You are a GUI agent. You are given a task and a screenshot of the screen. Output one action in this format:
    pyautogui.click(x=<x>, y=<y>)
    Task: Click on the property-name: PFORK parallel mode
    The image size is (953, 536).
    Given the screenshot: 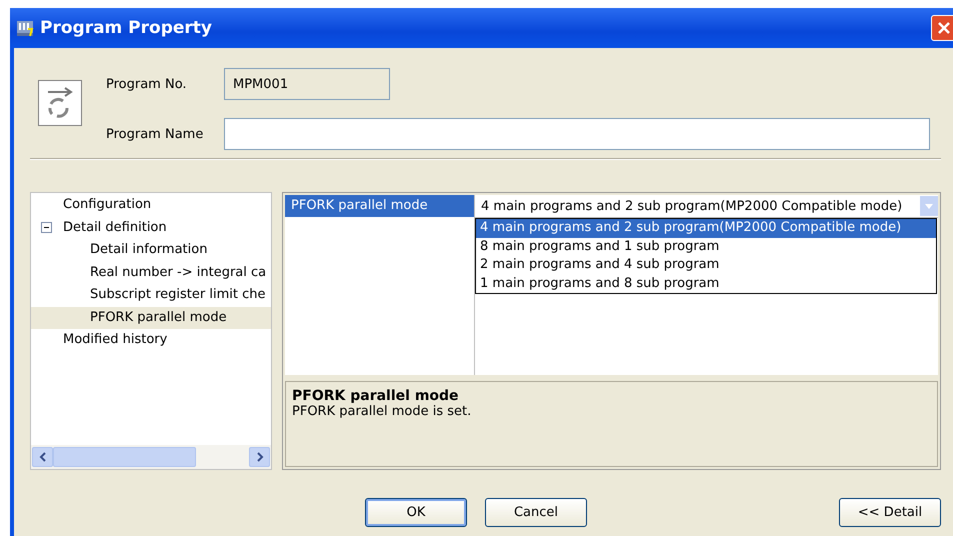 What is the action you would take?
    pyautogui.click(x=379, y=206)
    